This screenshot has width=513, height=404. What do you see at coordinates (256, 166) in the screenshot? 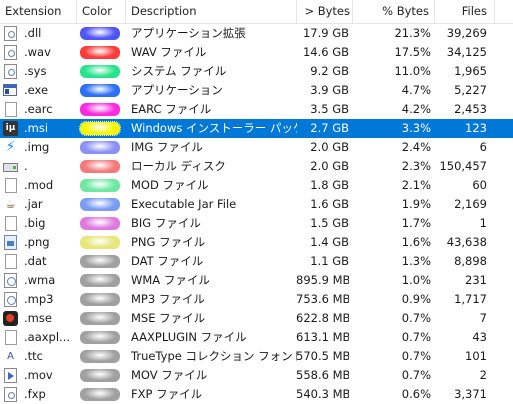
I see `table-row: . ローカル ディスク 2.0 GB 2.3% 150,457` at bounding box center [256, 166].